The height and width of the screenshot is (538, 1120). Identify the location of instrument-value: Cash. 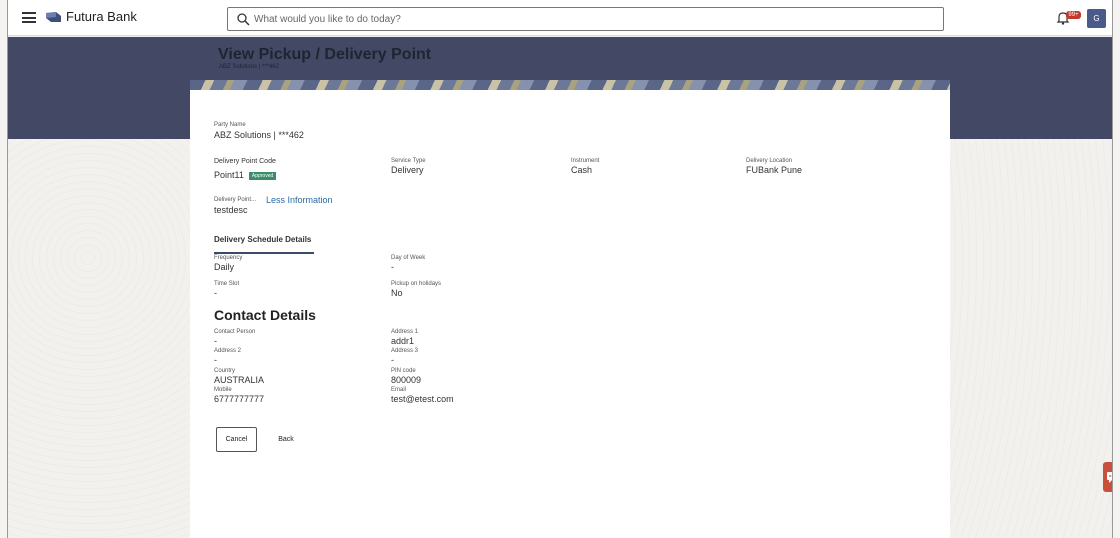
(582, 170).